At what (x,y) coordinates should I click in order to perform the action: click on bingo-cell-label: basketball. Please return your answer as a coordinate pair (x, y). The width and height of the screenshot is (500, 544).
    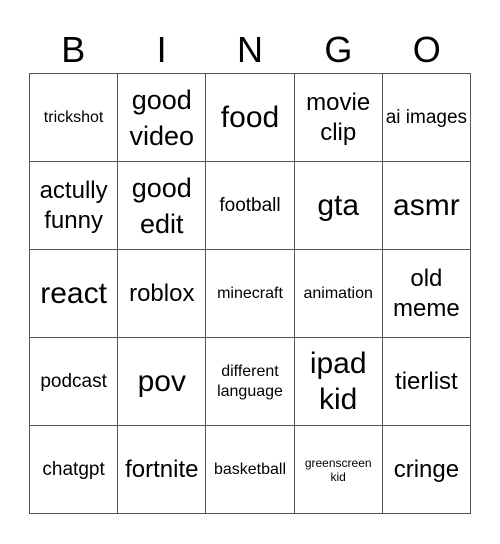
    Looking at the image, I should click on (250, 469).